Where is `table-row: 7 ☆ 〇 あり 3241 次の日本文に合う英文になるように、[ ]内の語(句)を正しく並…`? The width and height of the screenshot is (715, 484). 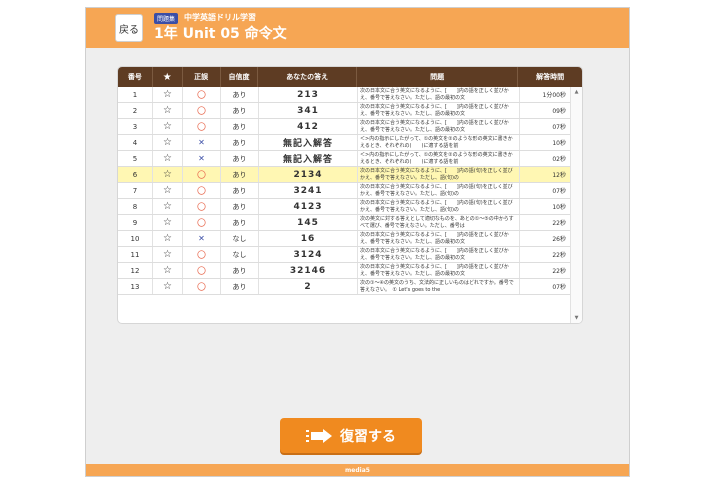
table-row: 7 ☆ 〇 あり 3241 次の日本文に合う英文になるように、[ ]内の語(句)を正しく並… is located at coordinates (345, 191).